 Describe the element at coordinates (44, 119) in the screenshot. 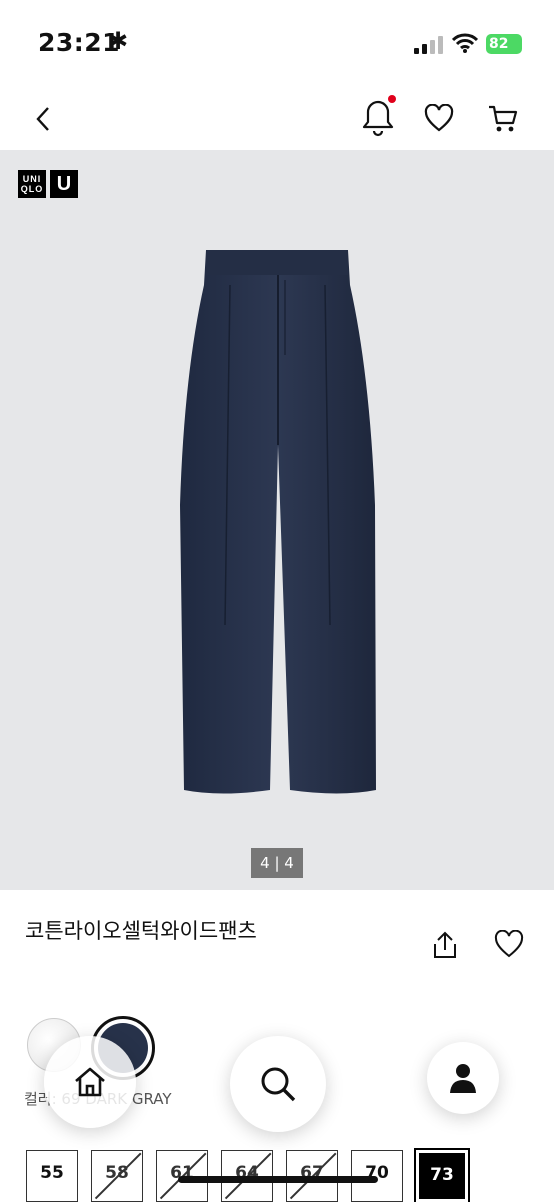

I see `chevron-left-icon` at that location.